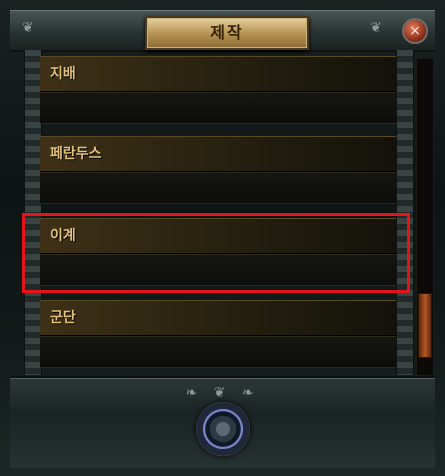  What do you see at coordinates (63, 74) in the screenshot?
I see `list-item-label: 지배` at bounding box center [63, 74].